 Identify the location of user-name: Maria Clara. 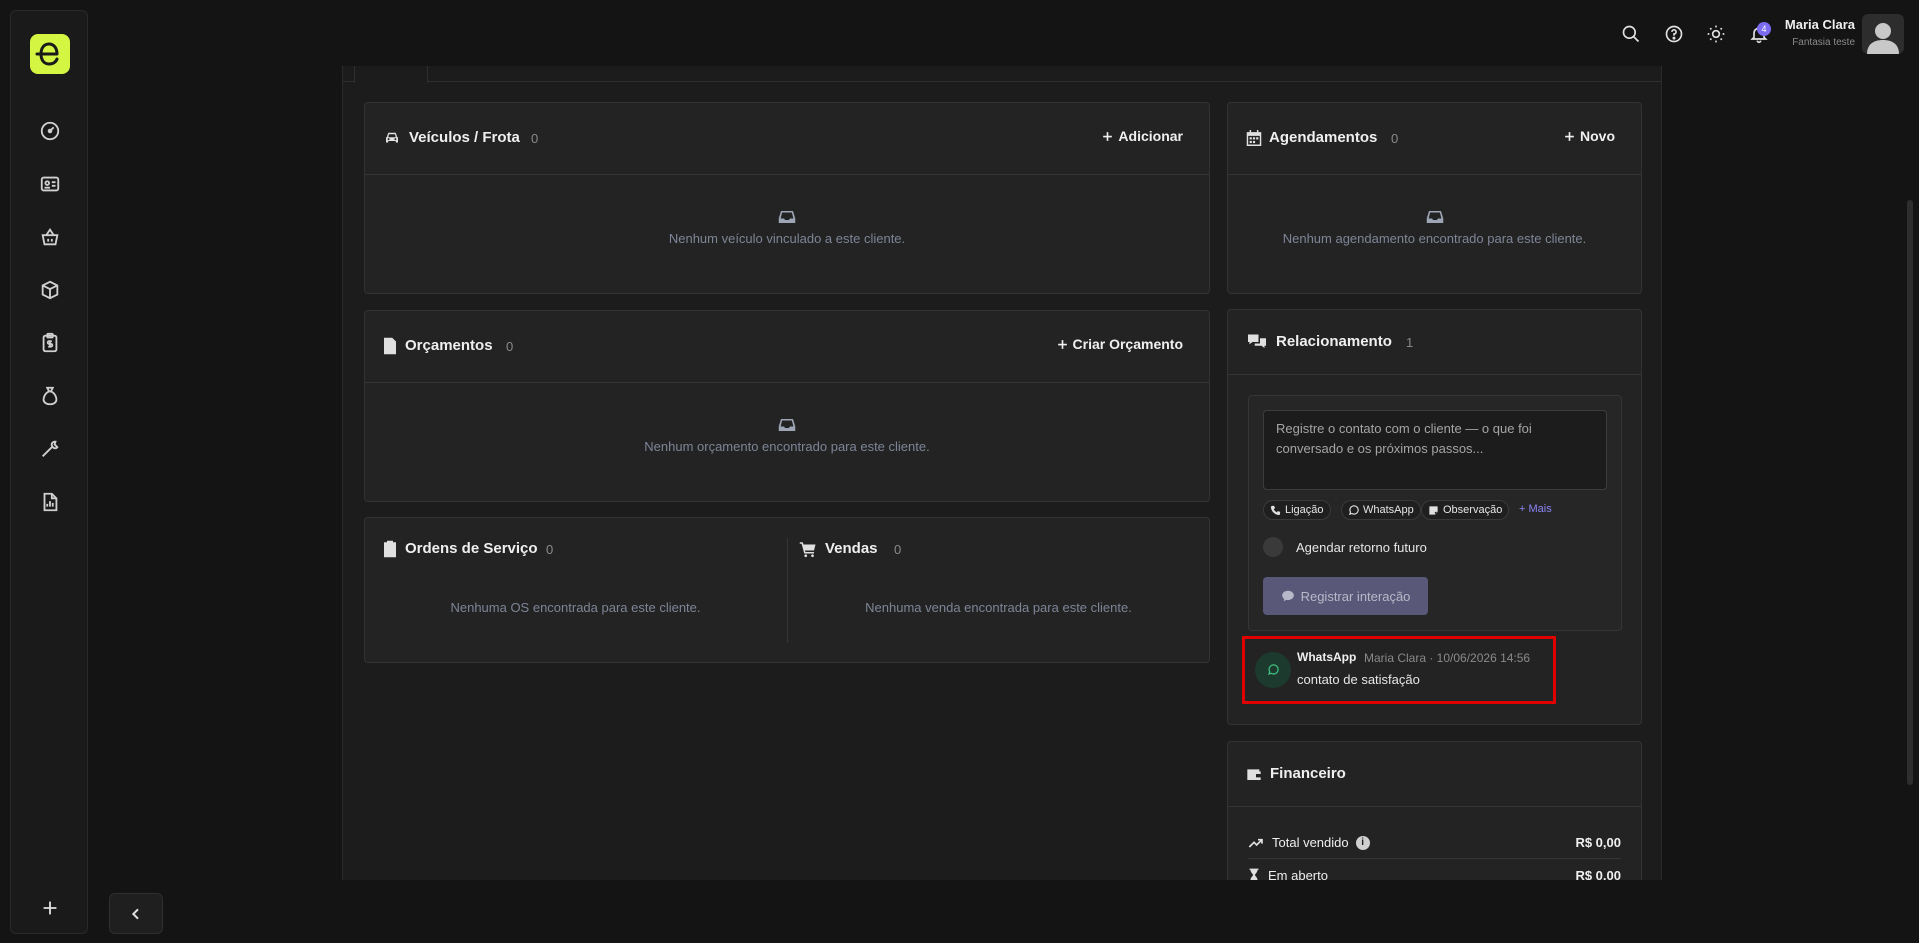
(1820, 24).